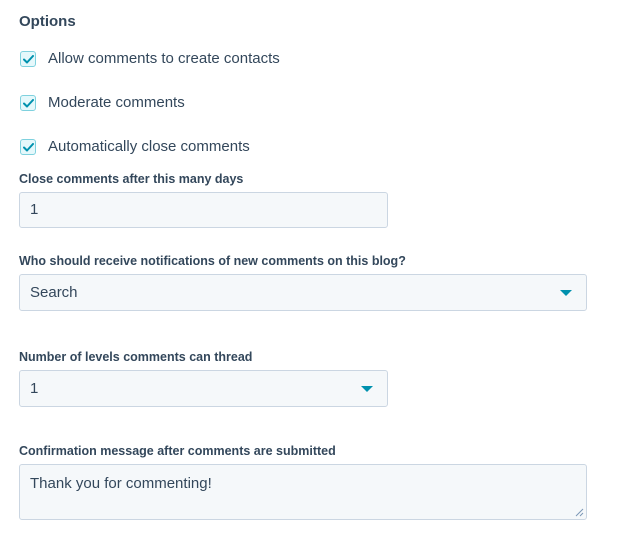  What do you see at coordinates (579, 512) in the screenshot?
I see `resize-handle-icon` at bounding box center [579, 512].